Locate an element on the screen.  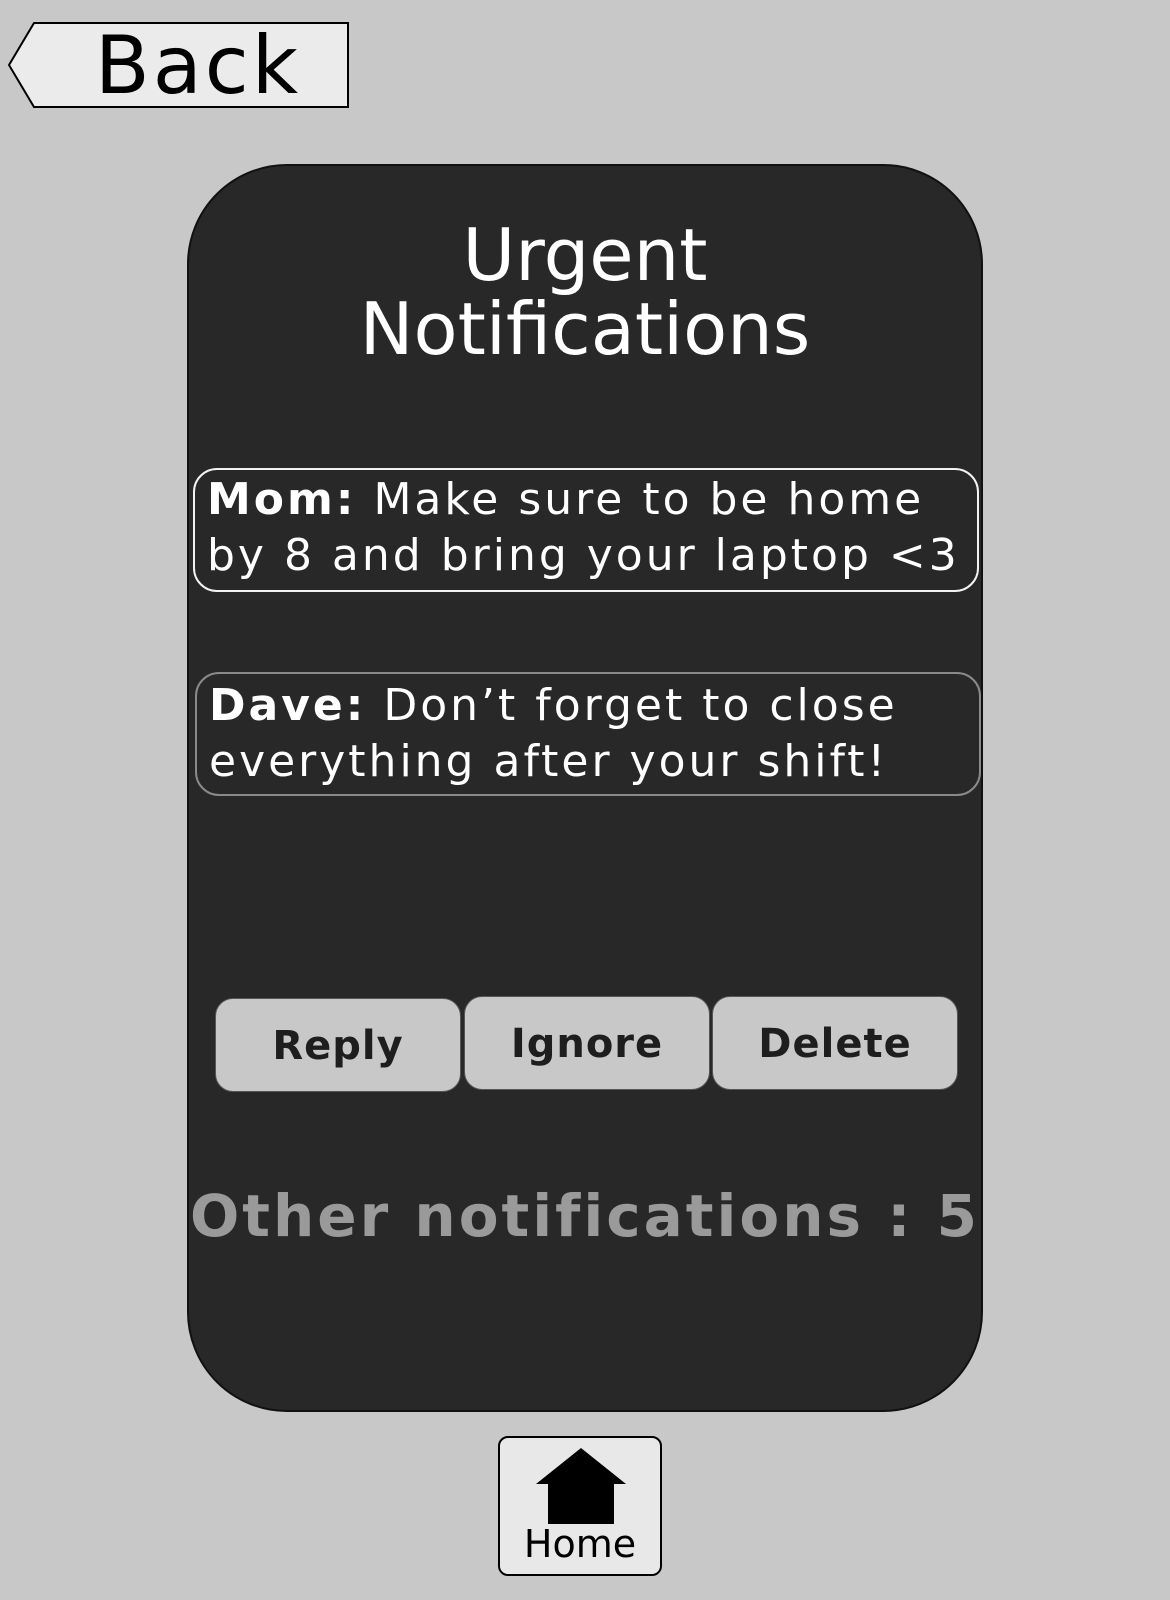
home-icon is located at coordinates (581, 1486).